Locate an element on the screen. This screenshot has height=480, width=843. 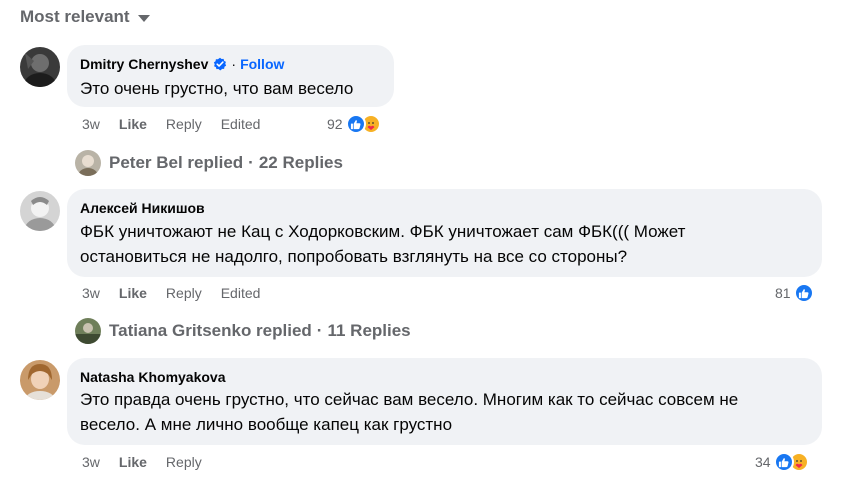
reaction-summary: 81 is located at coordinates (794, 293).